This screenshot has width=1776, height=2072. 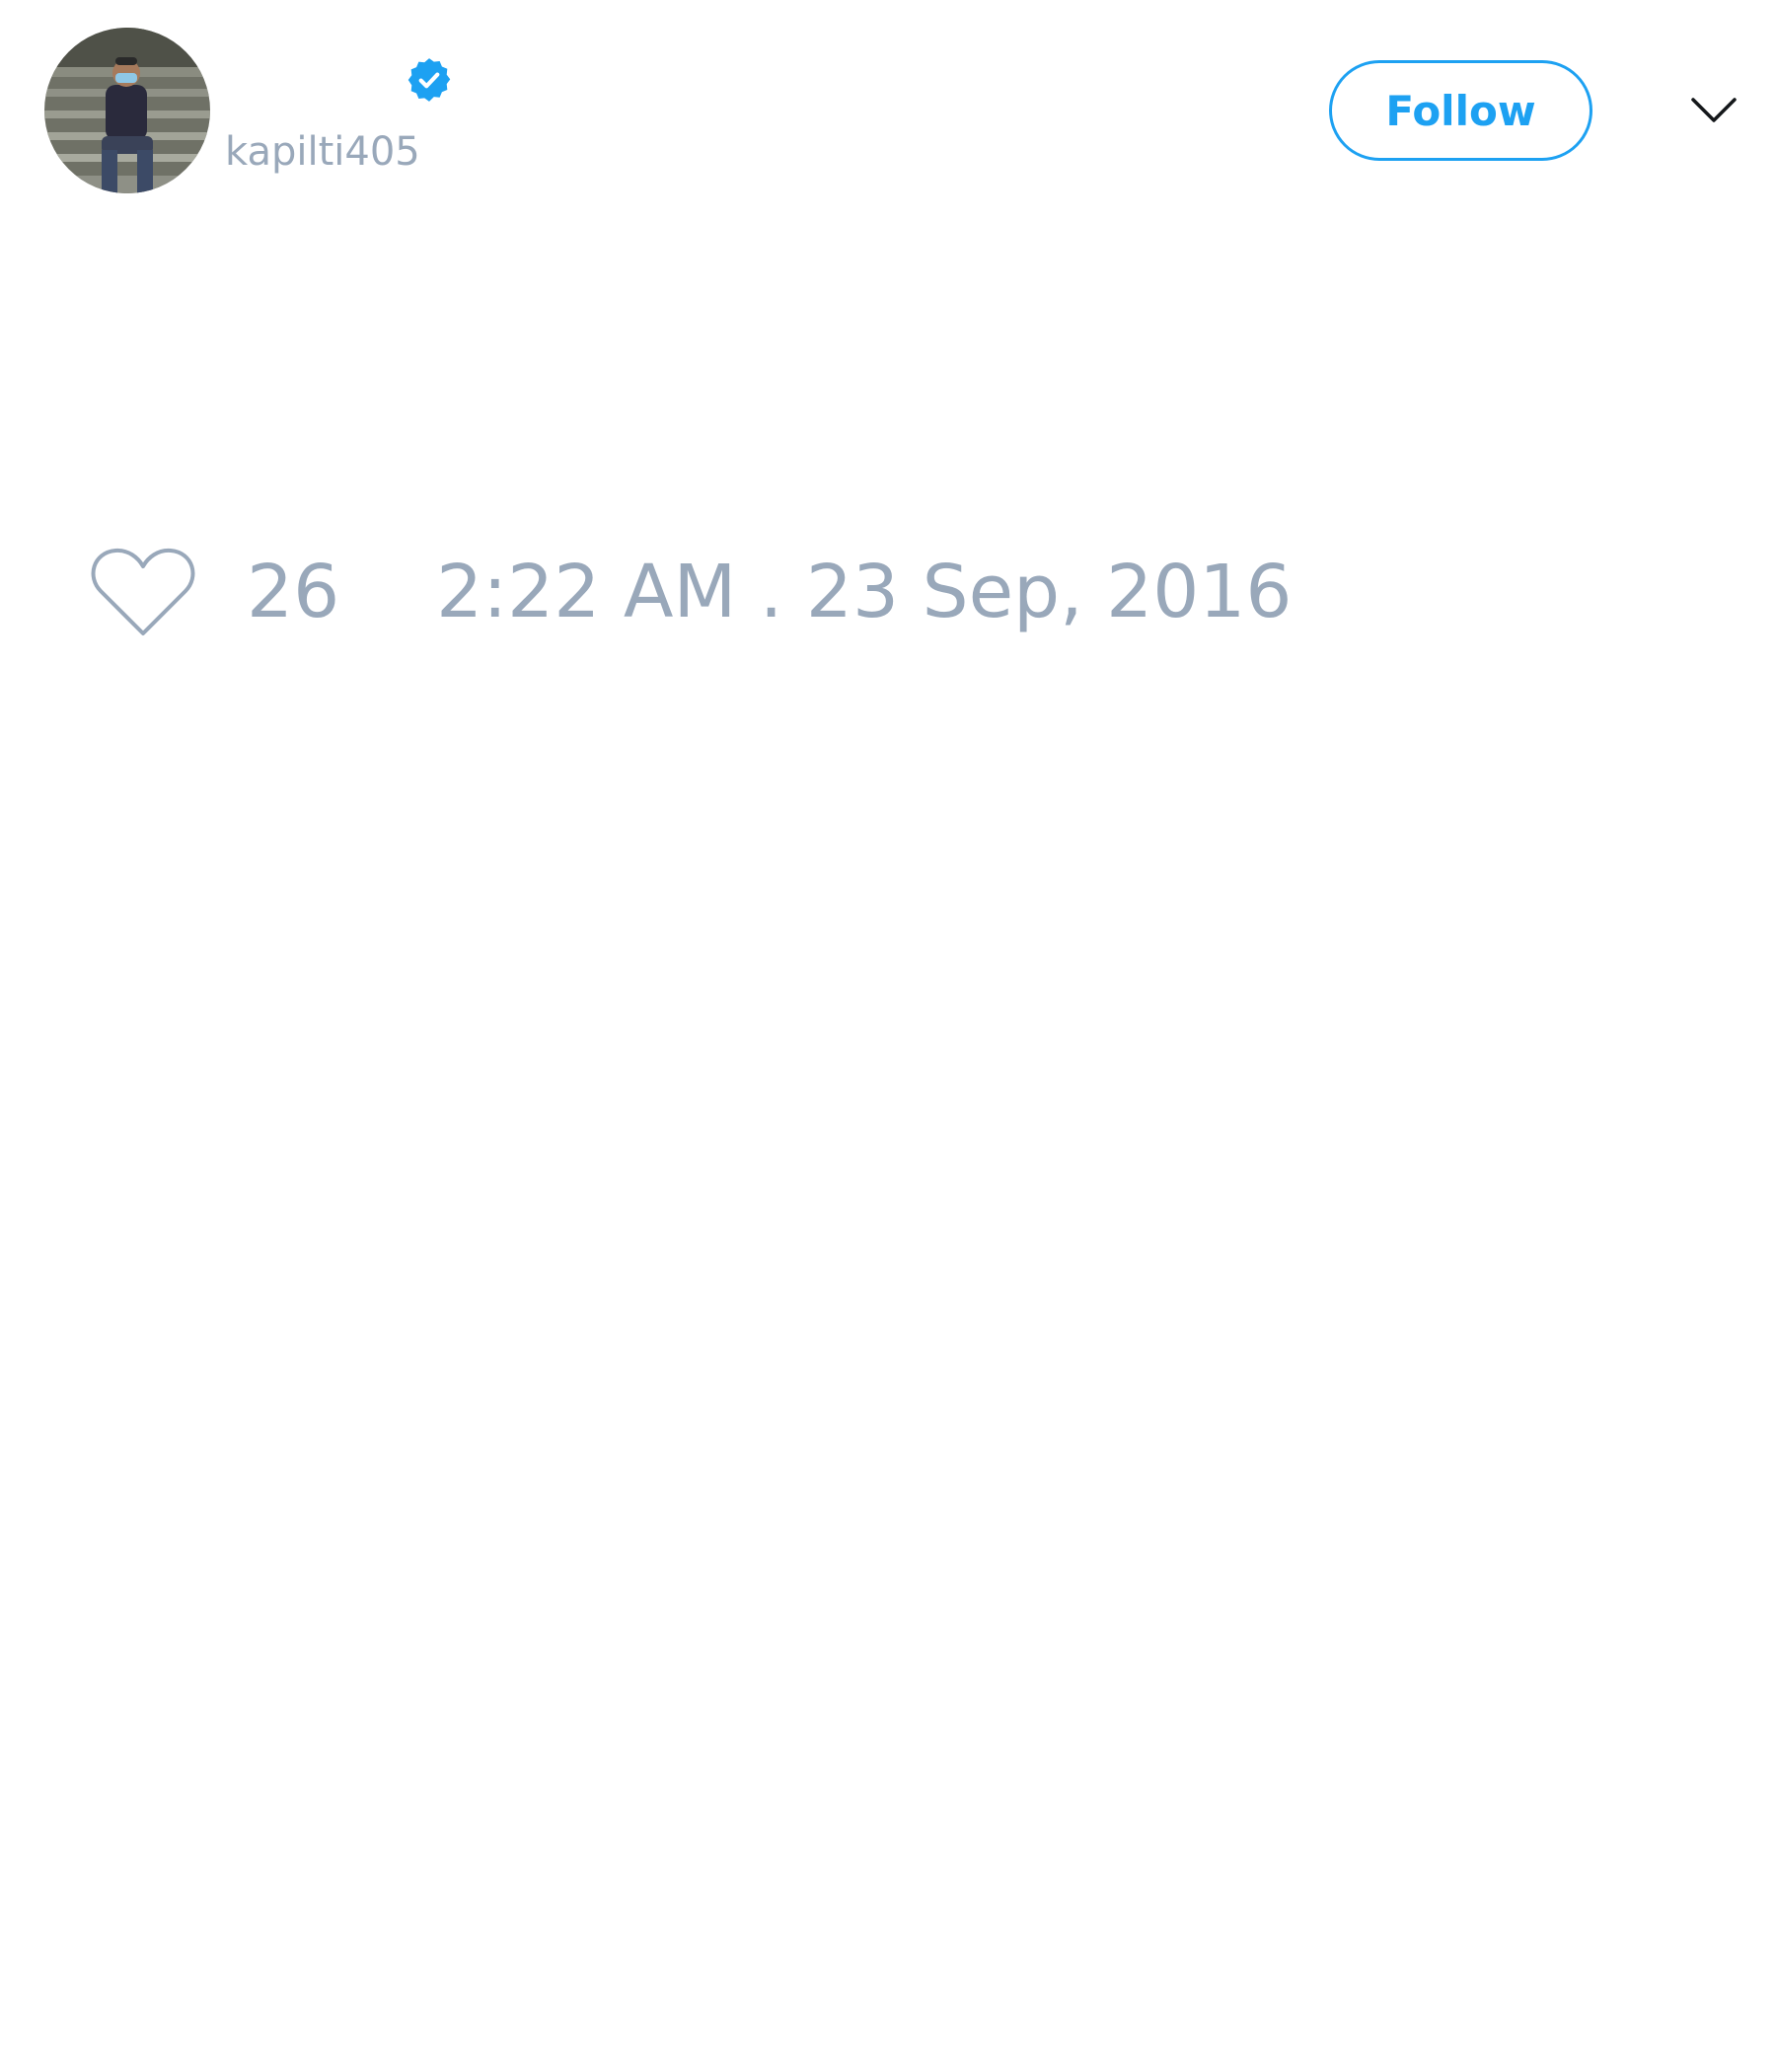 What do you see at coordinates (294, 592) in the screenshot?
I see `like-count: 26` at bounding box center [294, 592].